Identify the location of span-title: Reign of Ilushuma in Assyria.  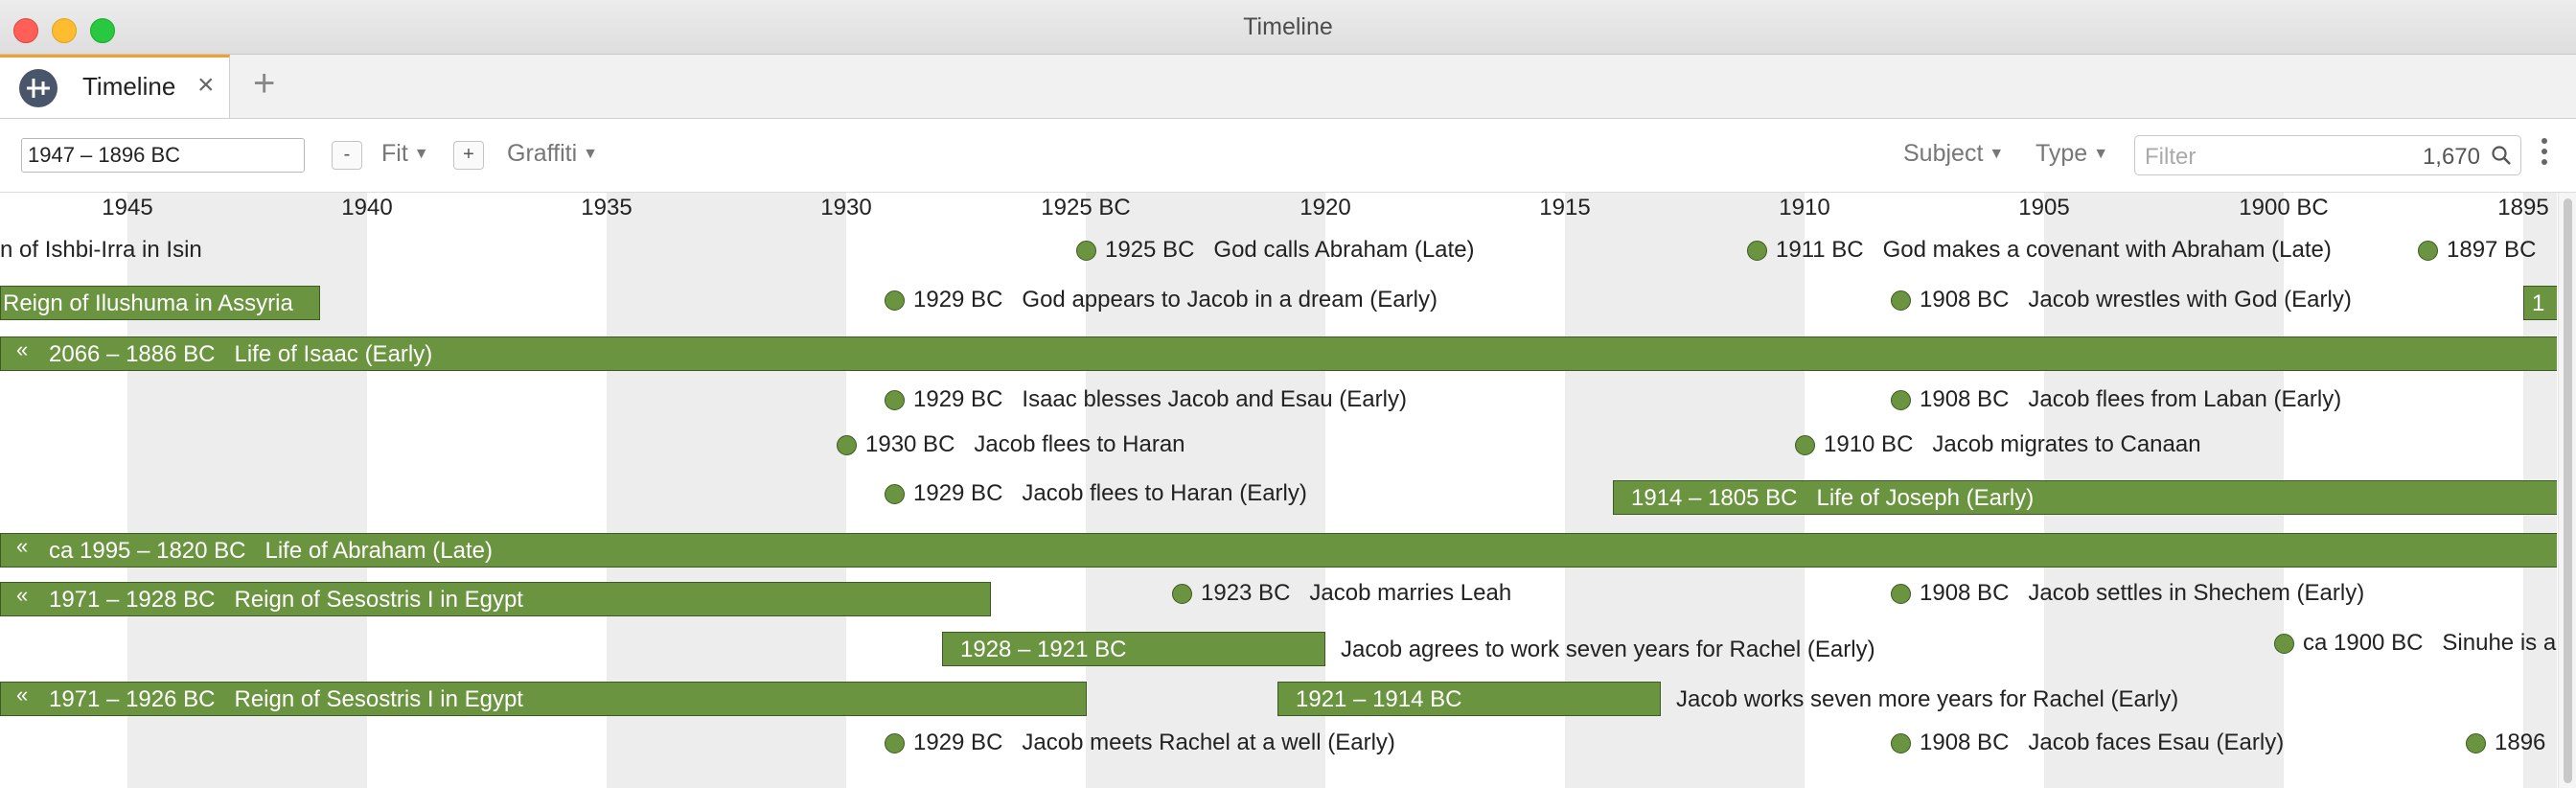
(148, 303).